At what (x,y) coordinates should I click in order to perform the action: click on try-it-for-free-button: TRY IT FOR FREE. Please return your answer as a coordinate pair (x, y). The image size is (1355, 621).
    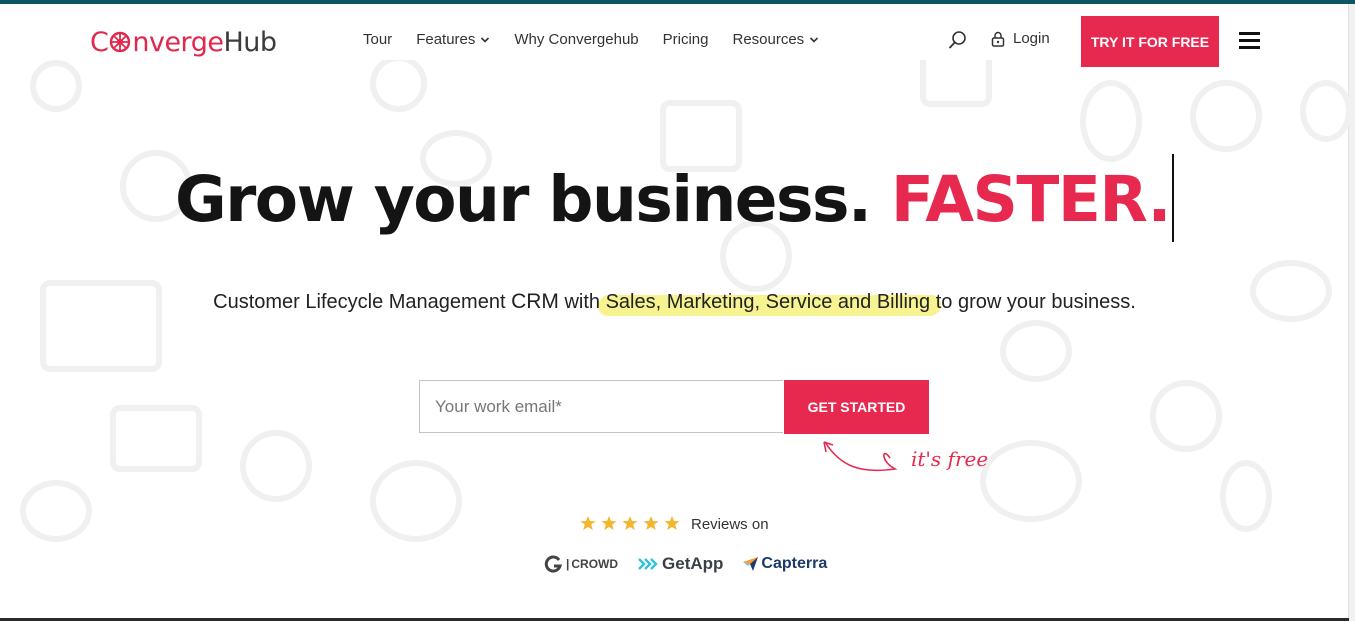
    Looking at the image, I should click on (1150, 41).